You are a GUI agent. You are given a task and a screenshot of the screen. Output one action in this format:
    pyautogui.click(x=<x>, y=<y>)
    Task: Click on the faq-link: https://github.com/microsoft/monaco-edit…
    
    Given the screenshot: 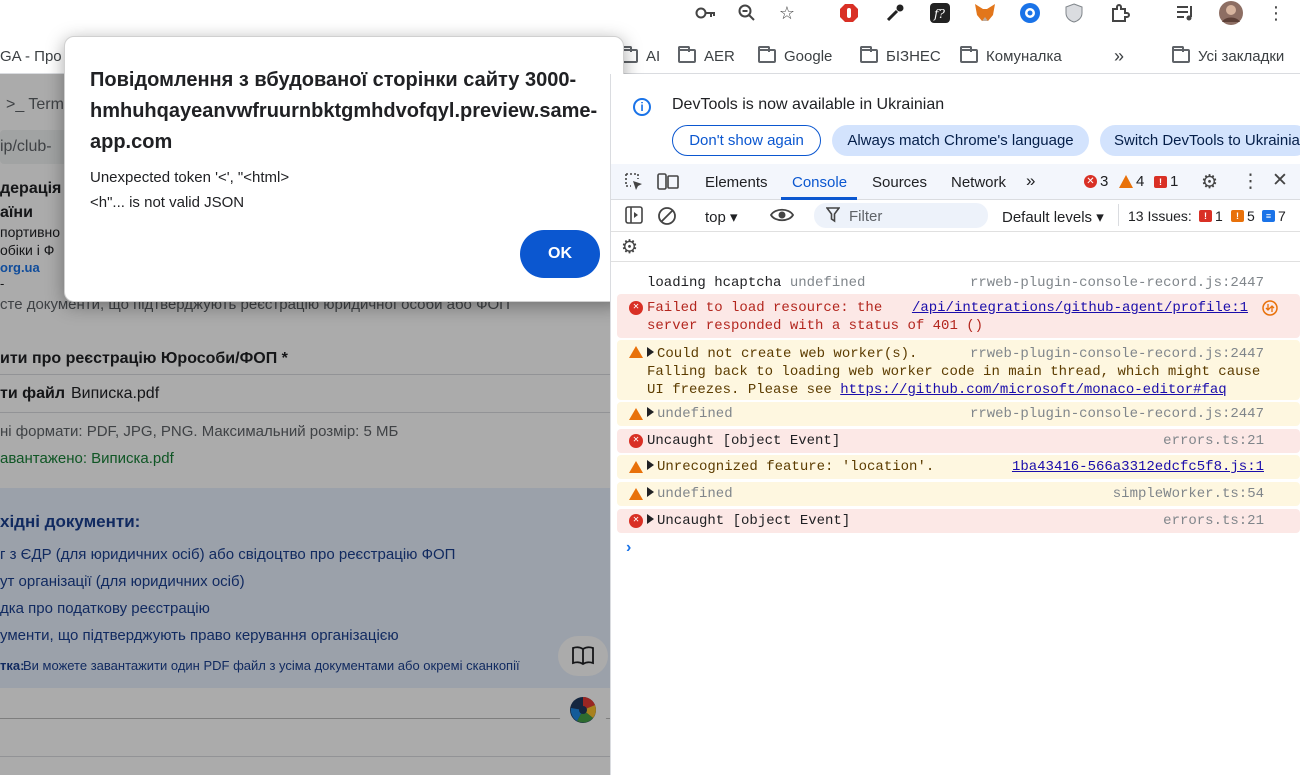 What is the action you would take?
    pyautogui.click(x=1033, y=390)
    